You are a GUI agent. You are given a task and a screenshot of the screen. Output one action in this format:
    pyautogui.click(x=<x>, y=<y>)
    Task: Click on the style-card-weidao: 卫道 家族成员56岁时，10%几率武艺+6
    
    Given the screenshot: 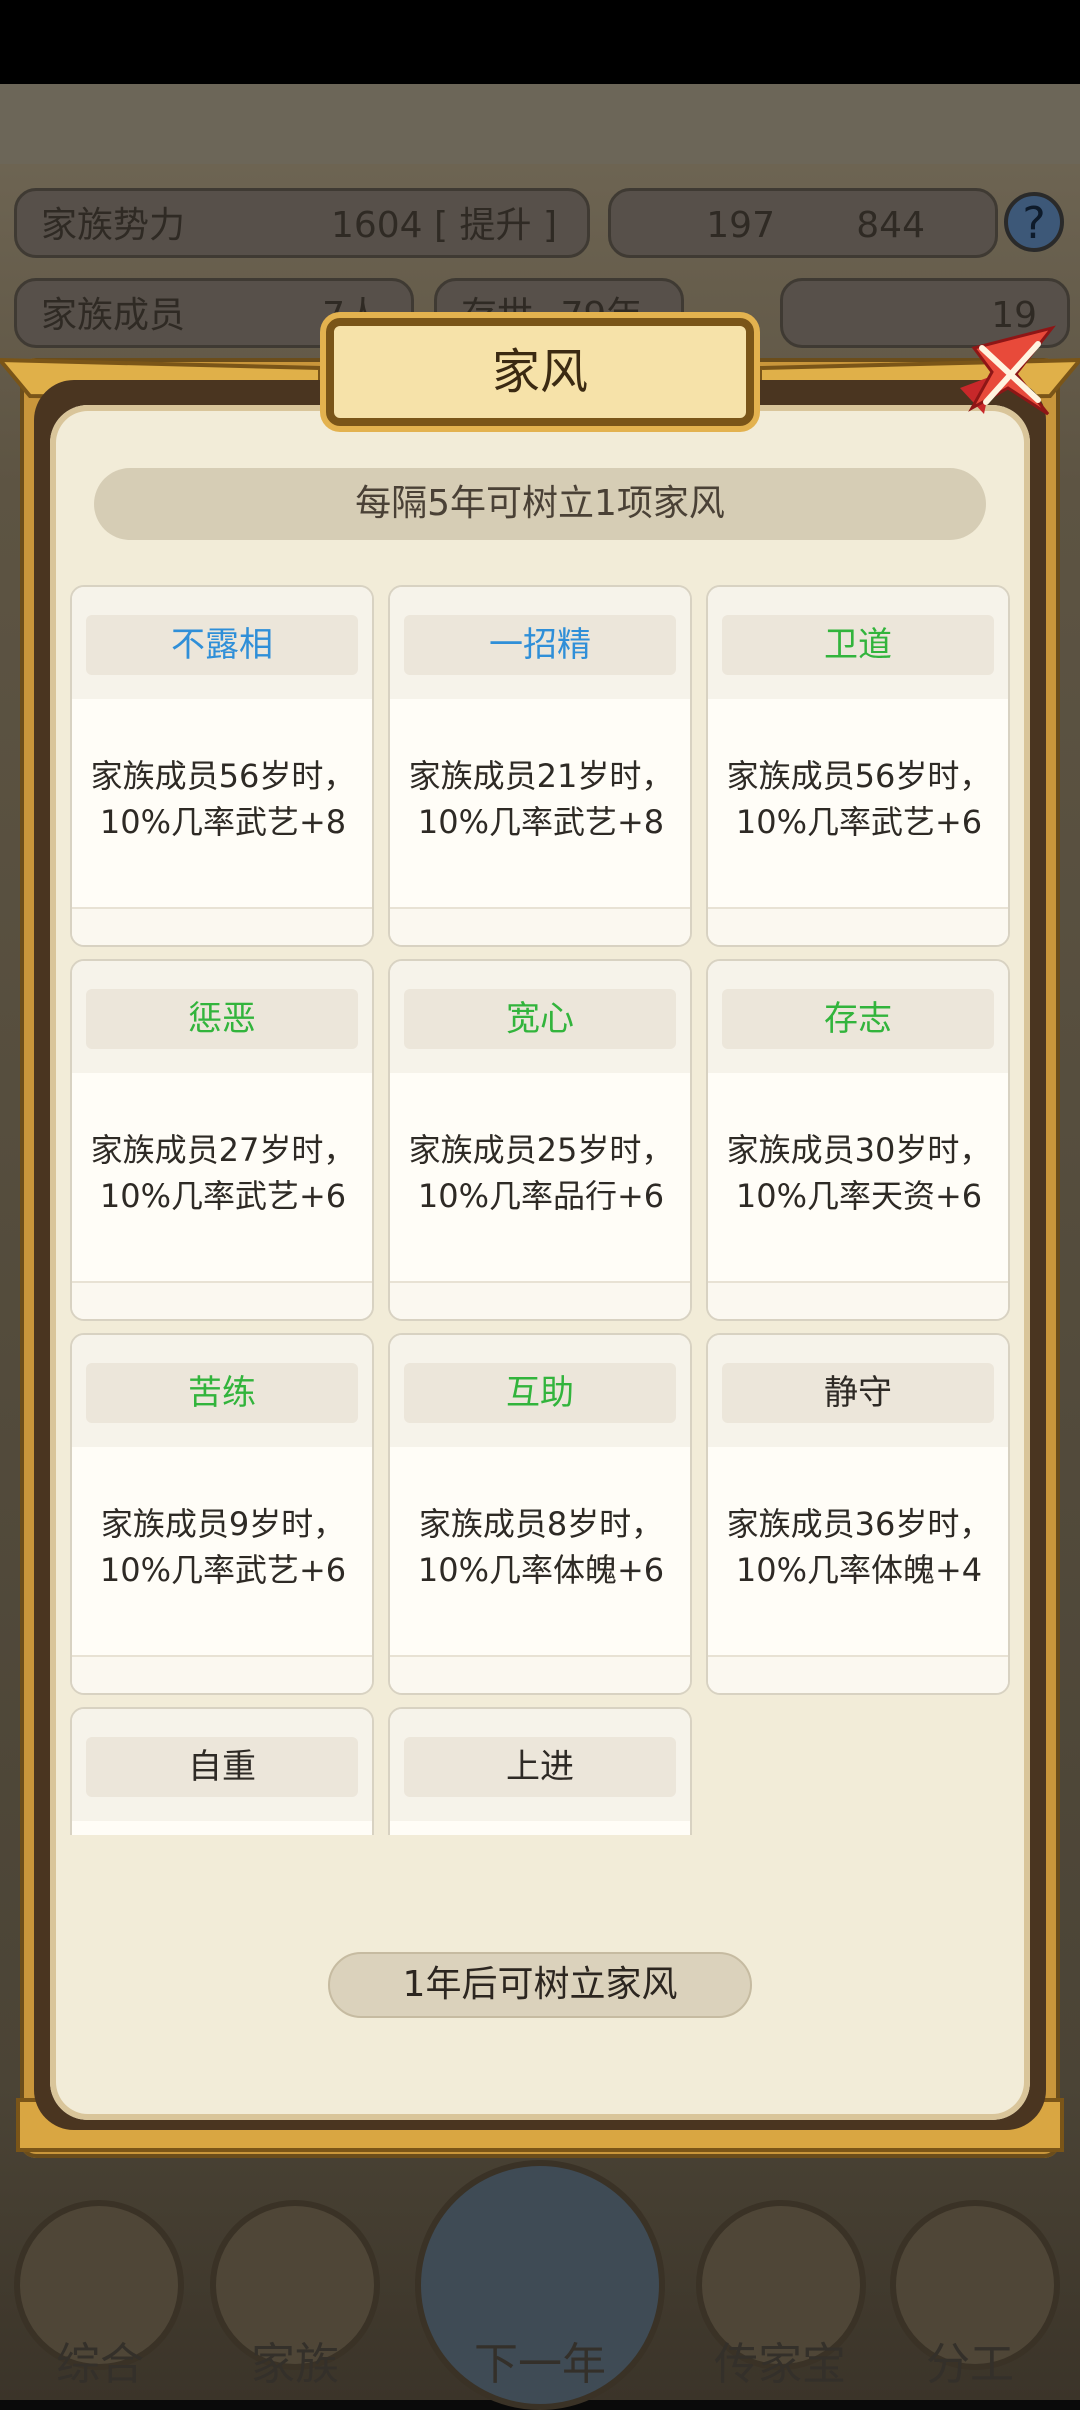 What is the action you would take?
    pyautogui.click(x=858, y=766)
    